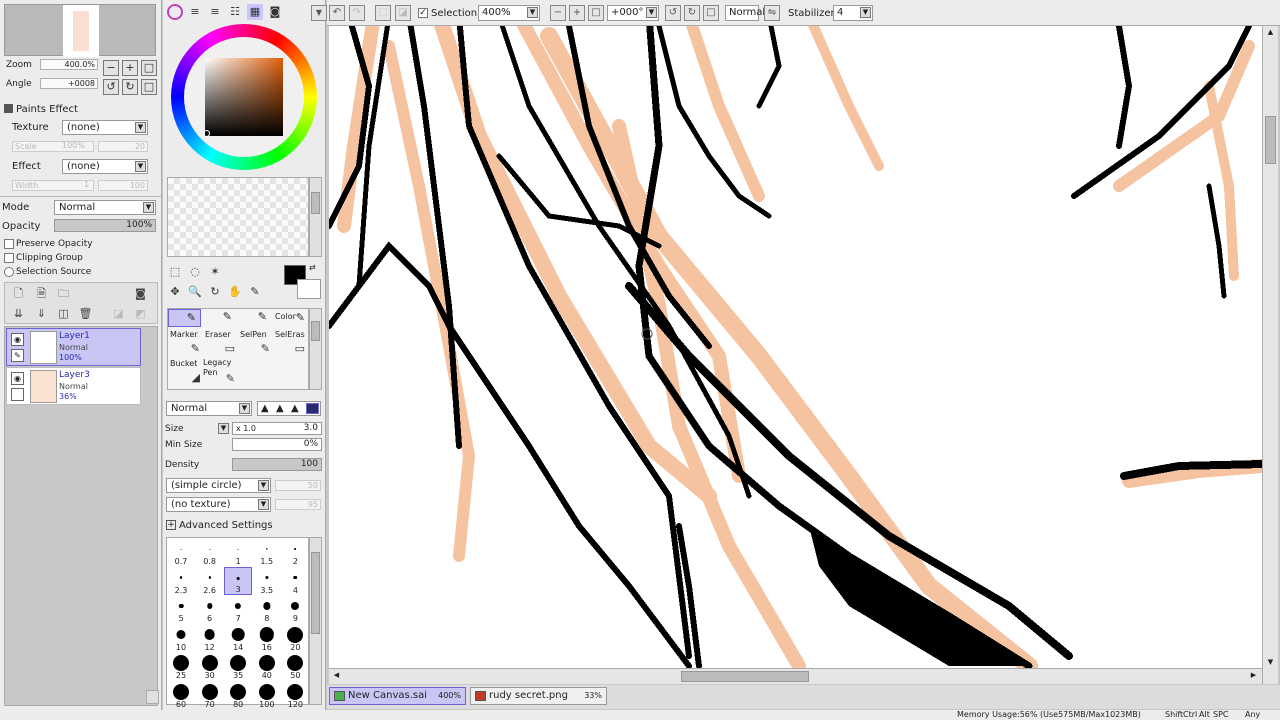 Image resolution: width=1280 pixels, height=720 pixels. Describe the element at coordinates (265, 408) in the screenshot. I see `edge-soft-icon: ▲` at that location.